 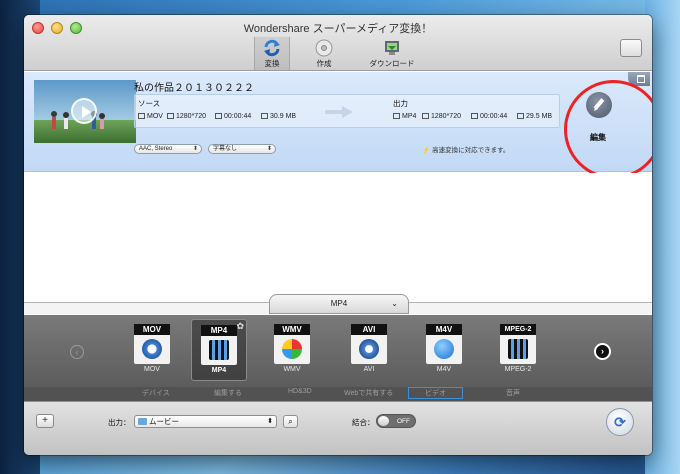 What do you see at coordinates (338, 428) in the screenshot?
I see `bottom-bar: + 出力： ムービー ⬍ ⌕ 結合： OFF ⟳` at bounding box center [338, 428].